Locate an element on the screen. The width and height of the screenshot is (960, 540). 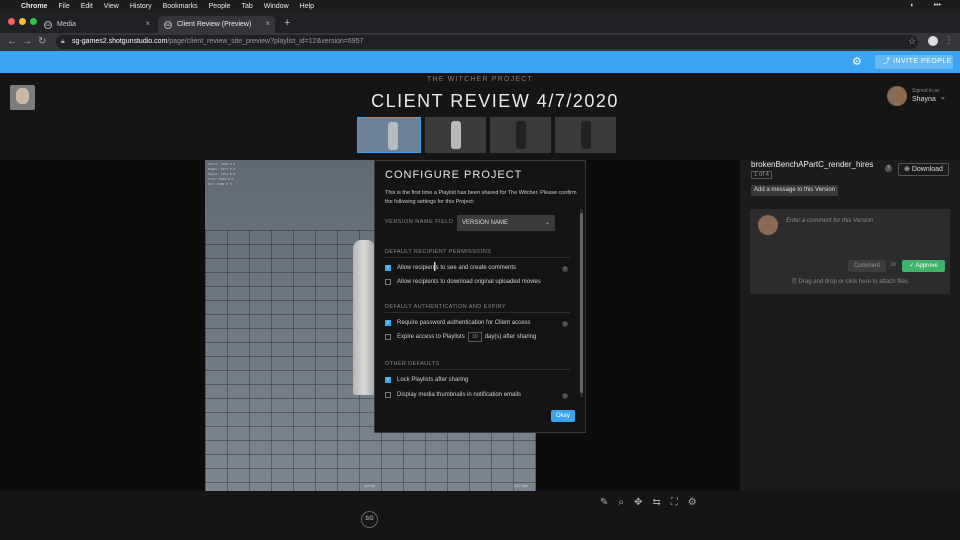
text-cursor-icon: I is located at coordinates (435, 267).